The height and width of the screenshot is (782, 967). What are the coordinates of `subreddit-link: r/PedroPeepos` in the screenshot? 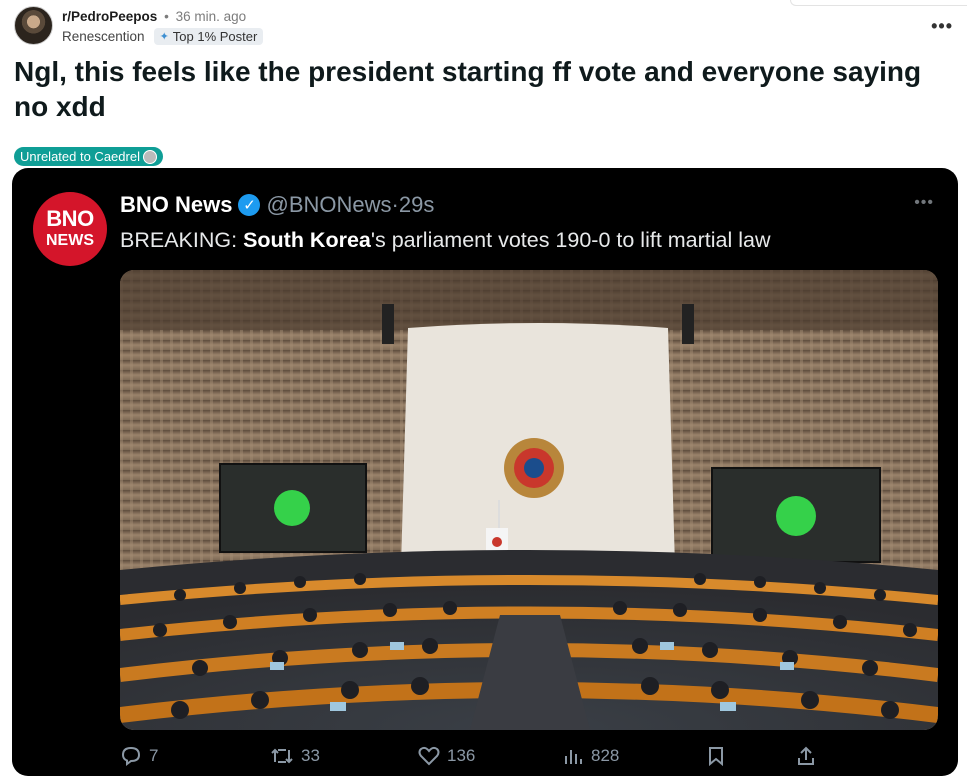 It's located at (109, 16).